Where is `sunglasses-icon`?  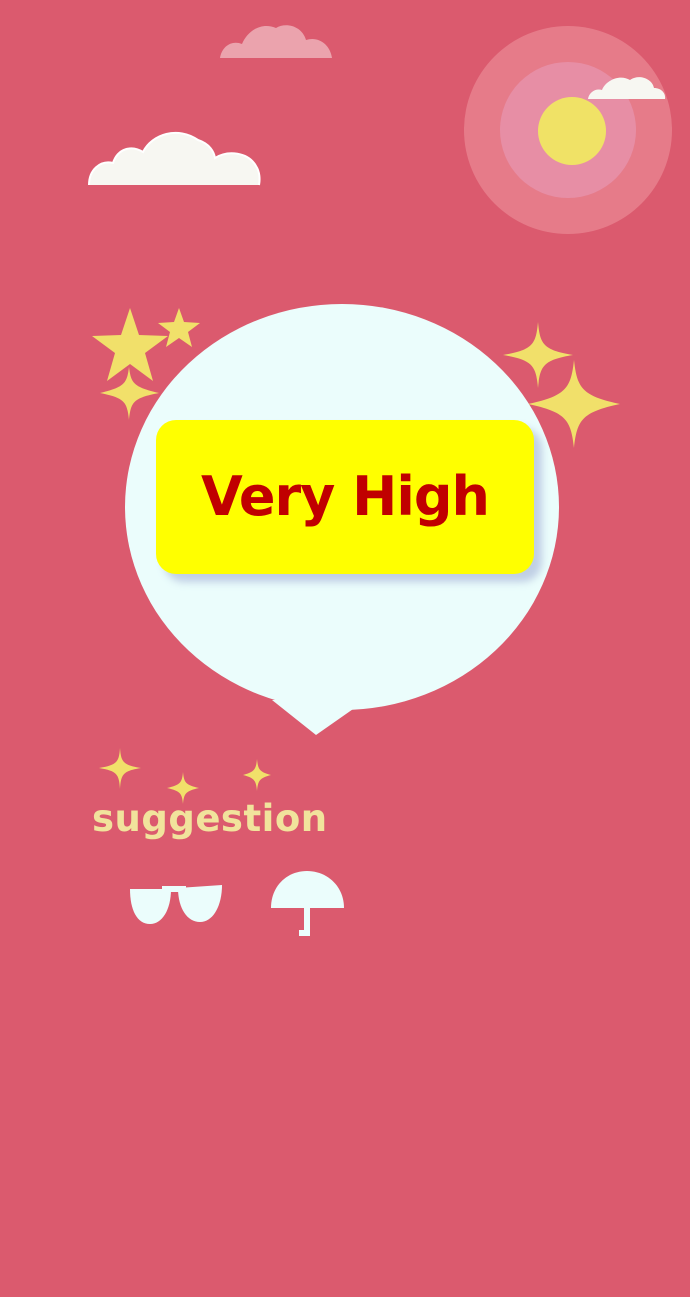 sunglasses-icon is located at coordinates (176, 904).